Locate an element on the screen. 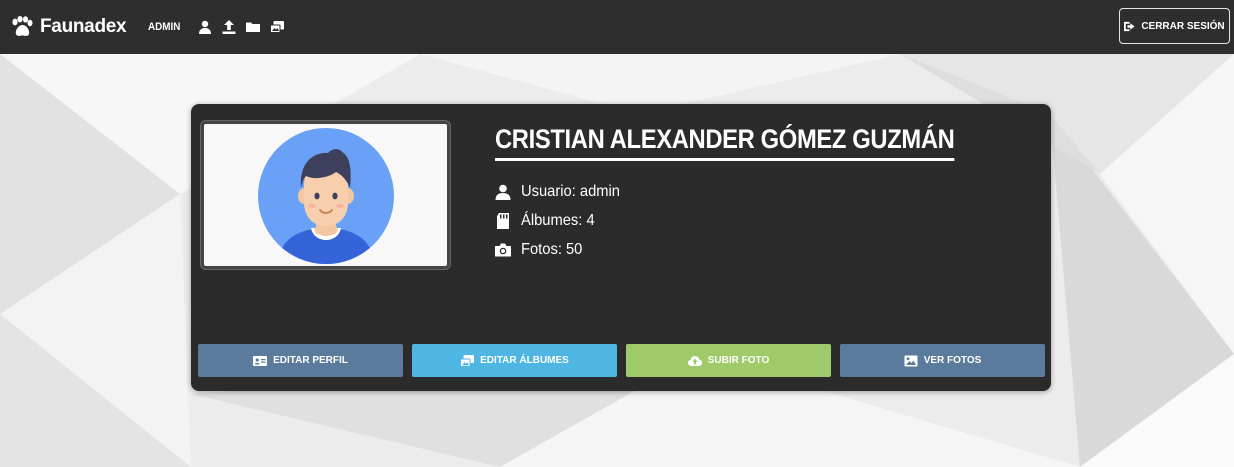  albums-row: Álbumes: 4 is located at coordinates (562, 220).